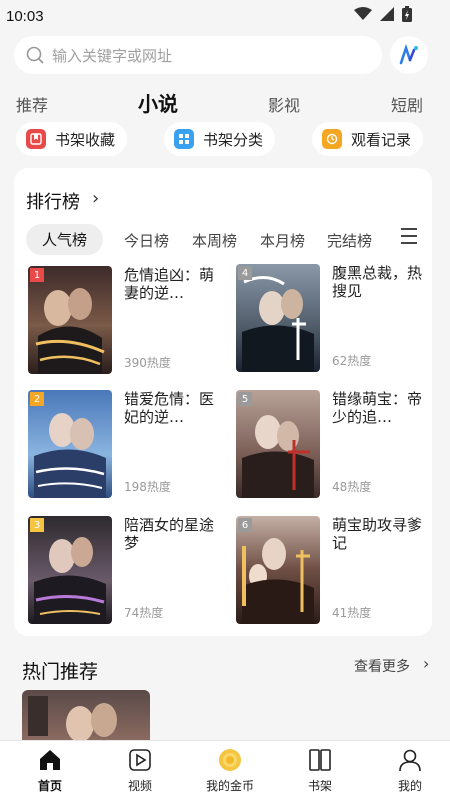 Image resolution: width=450 pixels, height=800 pixels. What do you see at coordinates (332, 139) in the screenshot?
I see `history-clock-icon` at bounding box center [332, 139].